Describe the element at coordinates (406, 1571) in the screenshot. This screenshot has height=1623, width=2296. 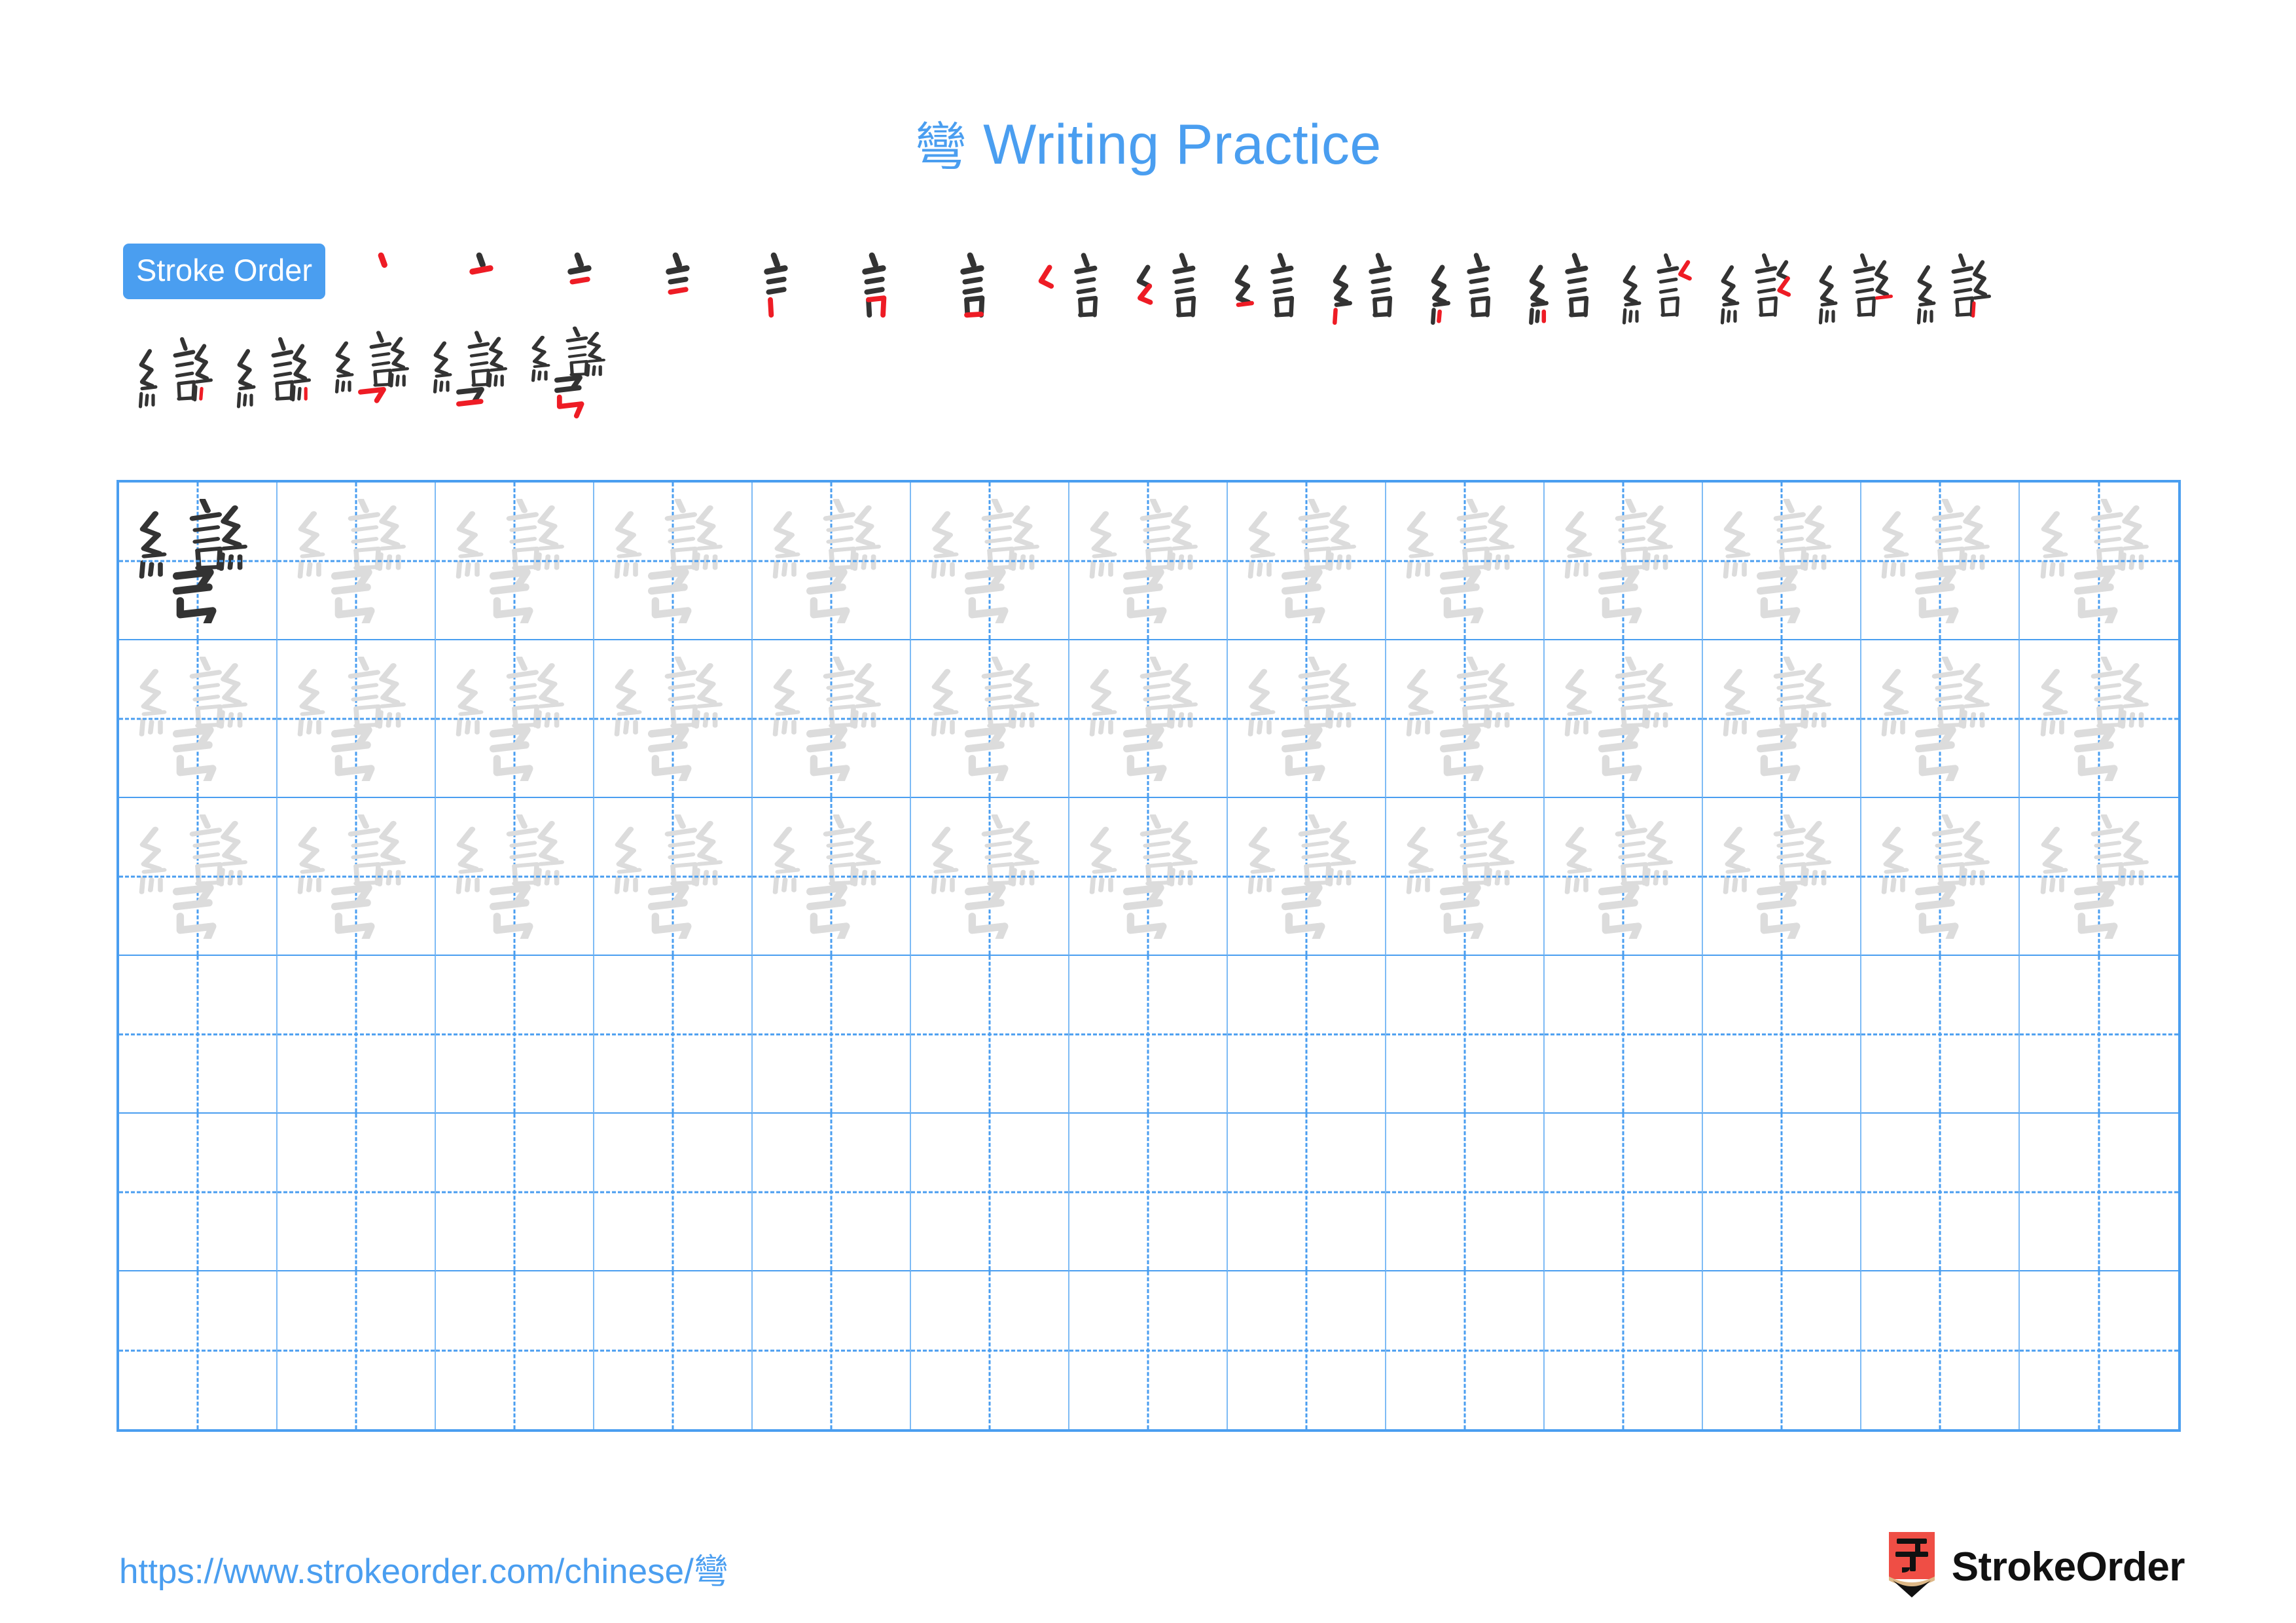
I see `source-url-prefix: https://www.strokeorder.com/chinese/` at that location.